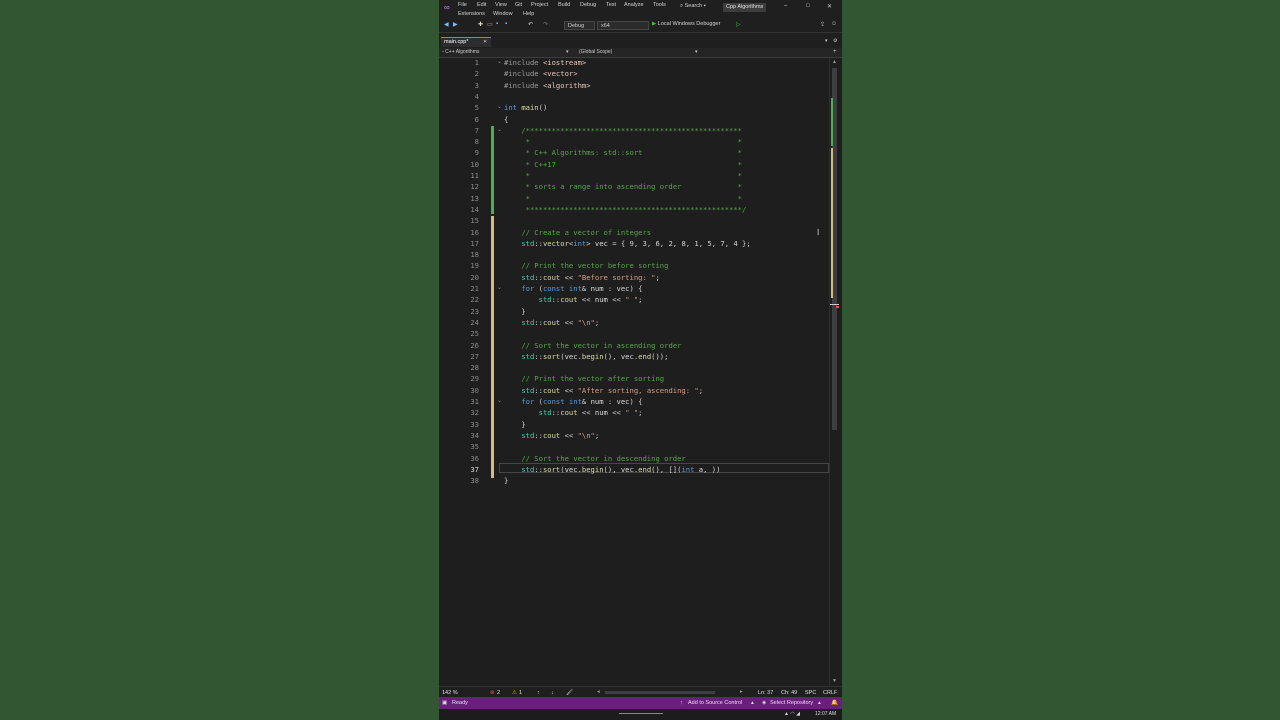 The image size is (1280, 720). Describe the element at coordinates (588, 5) in the screenshot. I see `menu-debug: Debug` at that location.